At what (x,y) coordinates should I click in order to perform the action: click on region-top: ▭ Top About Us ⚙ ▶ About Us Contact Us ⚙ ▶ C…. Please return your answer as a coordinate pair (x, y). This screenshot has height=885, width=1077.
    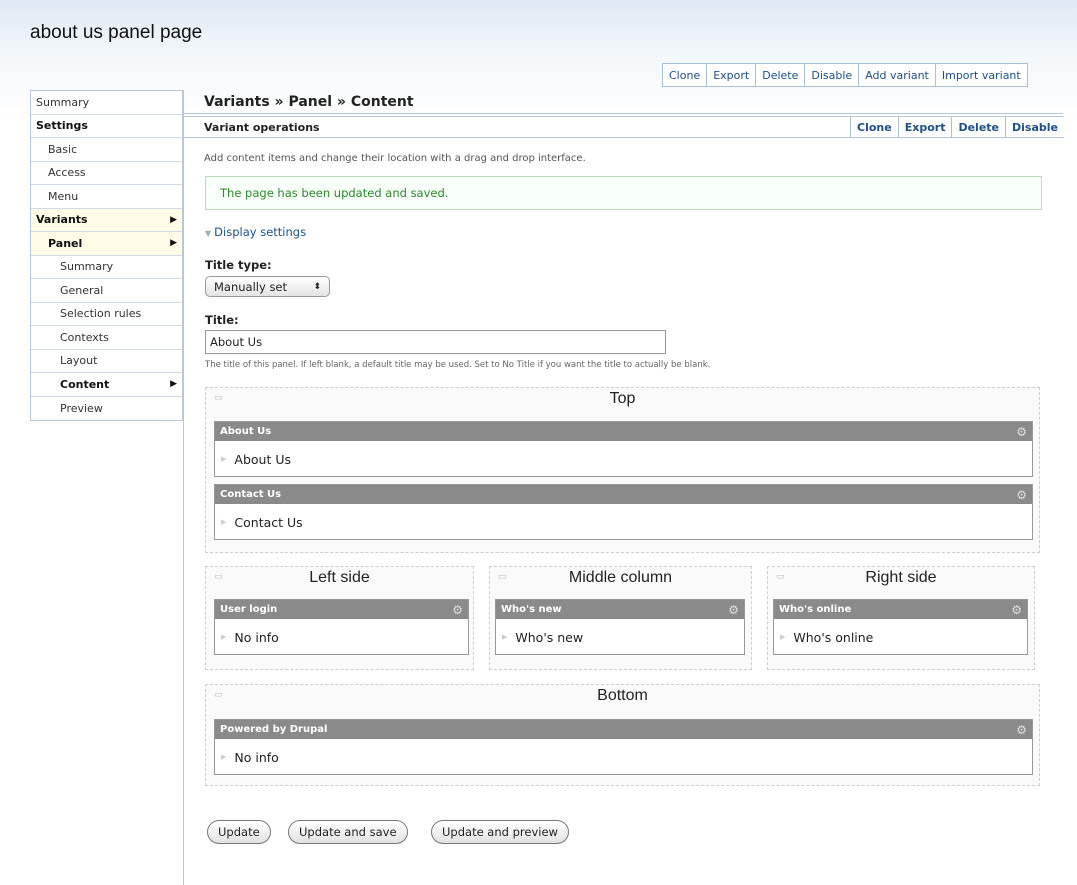
    Looking at the image, I should click on (622, 470).